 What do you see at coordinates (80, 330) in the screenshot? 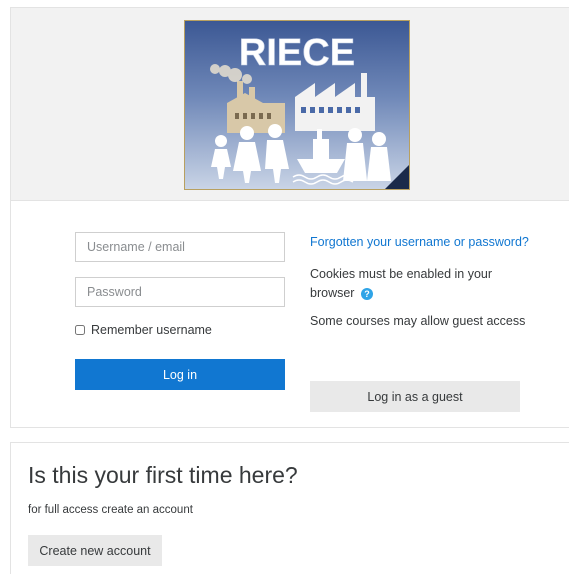
I see `remember-checkbox` at bounding box center [80, 330].